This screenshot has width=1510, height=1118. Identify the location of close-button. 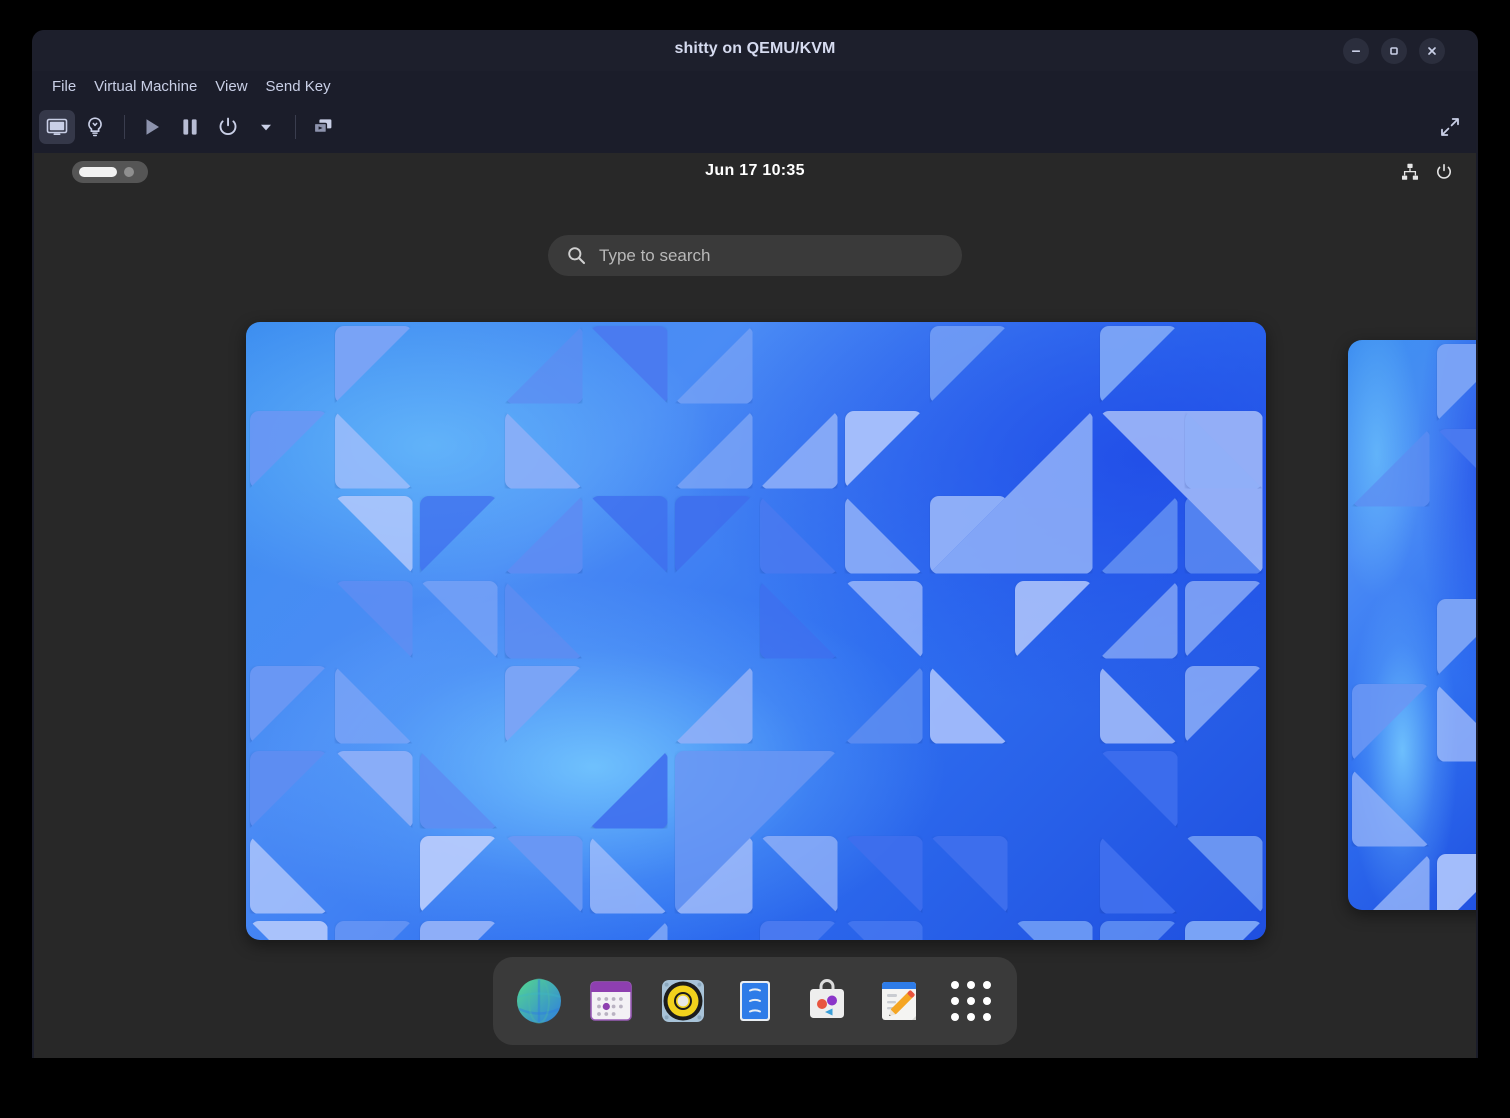
(1432, 51).